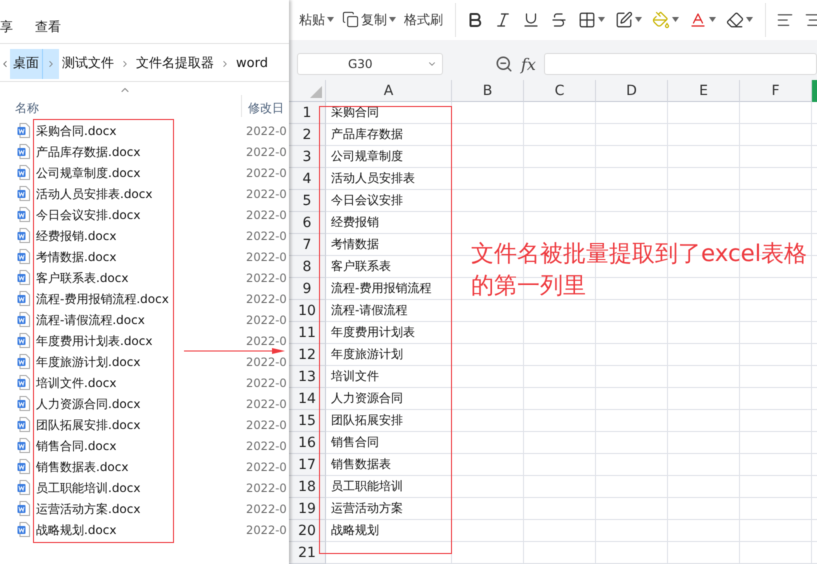 Image resolution: width=817 pixels, height=564 pixels. Describe the element at coordinates (252, 64) in the screenshot. I see `breadcrumb-item: word` at that location.